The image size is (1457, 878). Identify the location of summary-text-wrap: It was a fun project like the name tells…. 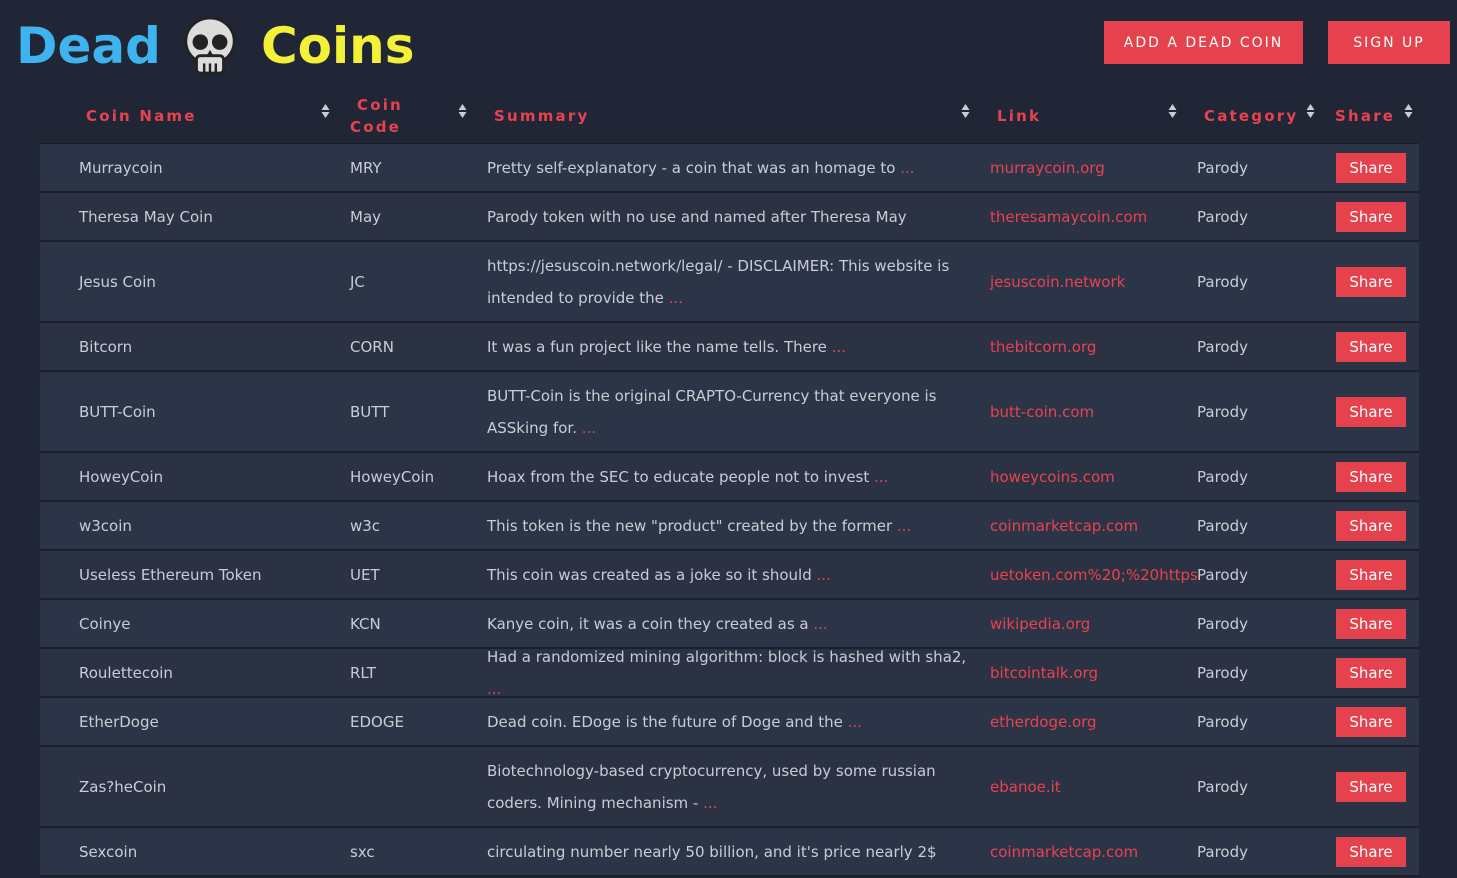
(666, 347).